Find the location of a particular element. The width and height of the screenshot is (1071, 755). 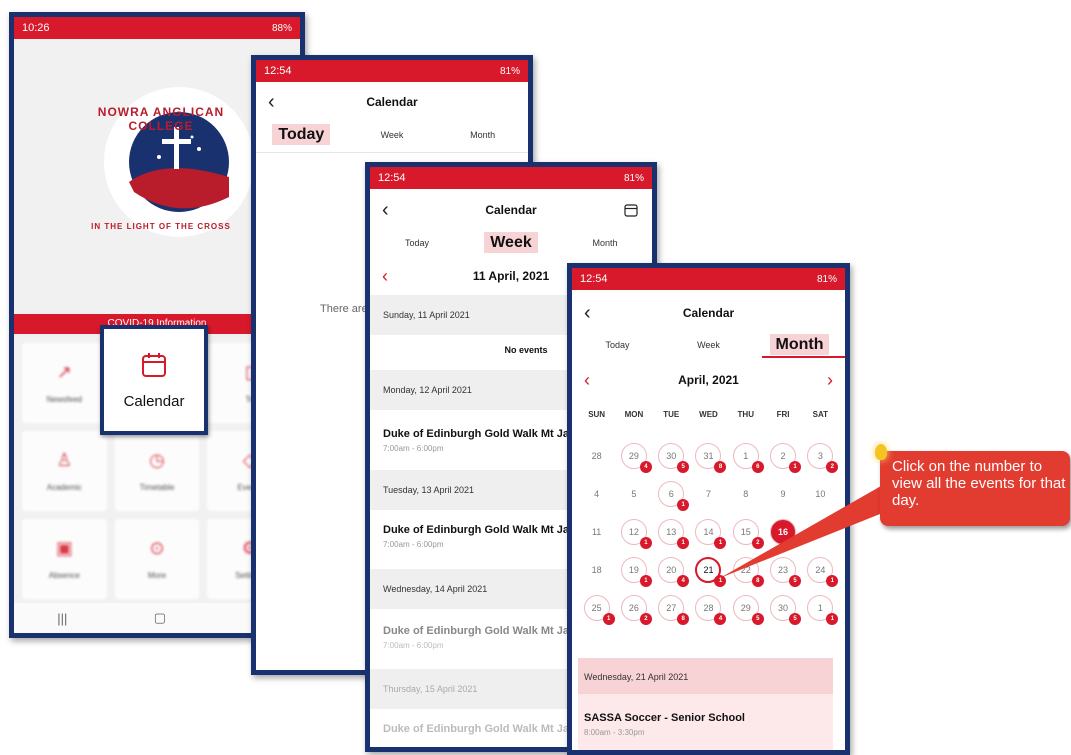

screen-title: Calendar is located at coordinates (708, 313).